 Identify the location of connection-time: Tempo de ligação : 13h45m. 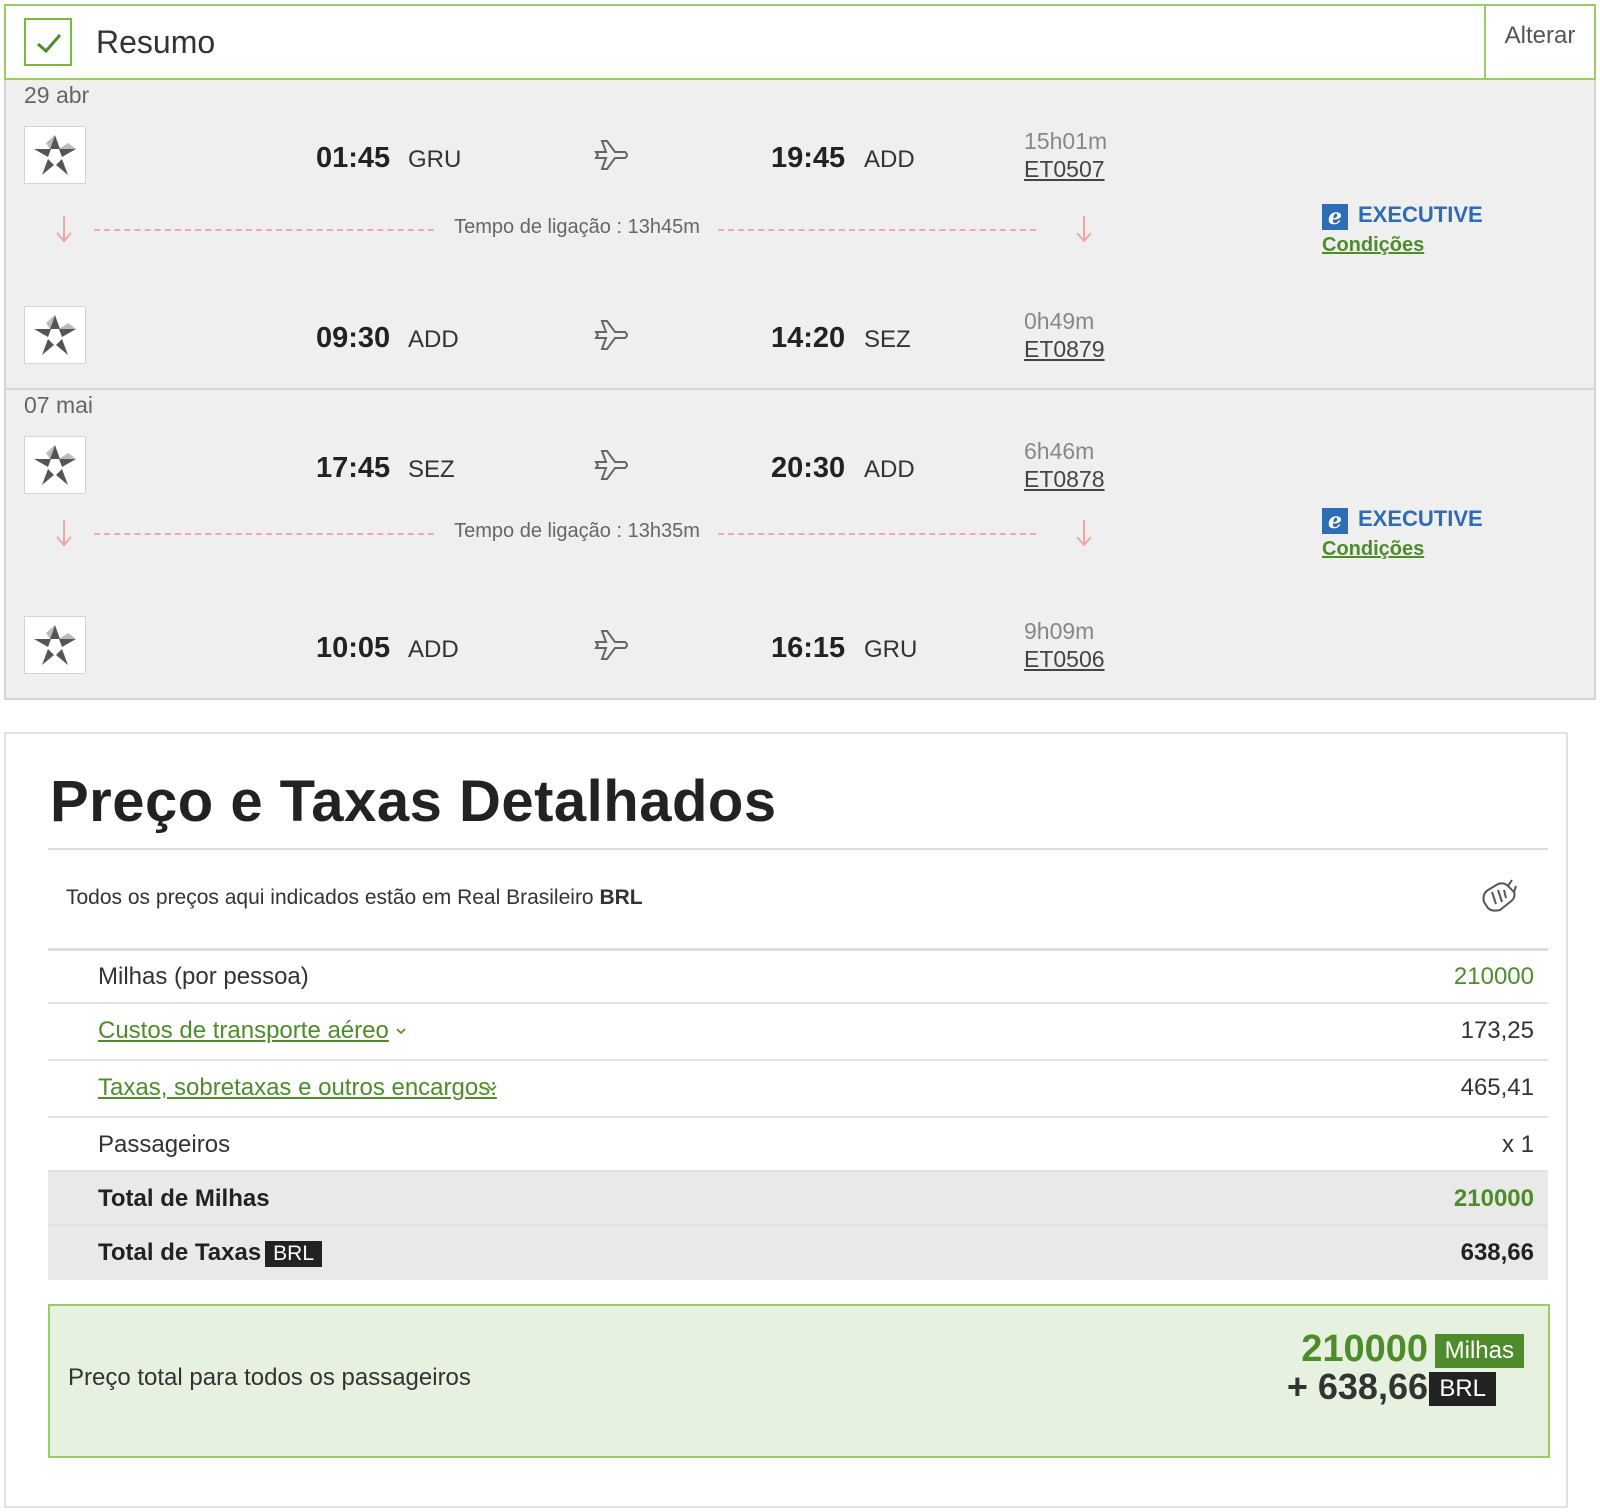
(577, 227).